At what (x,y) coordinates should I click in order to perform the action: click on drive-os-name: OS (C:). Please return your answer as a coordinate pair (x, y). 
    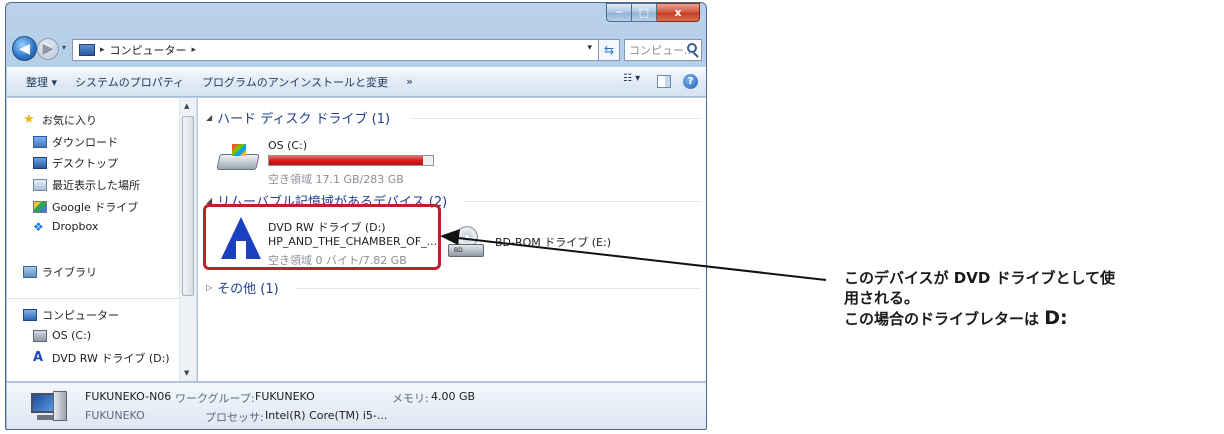
    Looking at the image, I should click on (287, 145).